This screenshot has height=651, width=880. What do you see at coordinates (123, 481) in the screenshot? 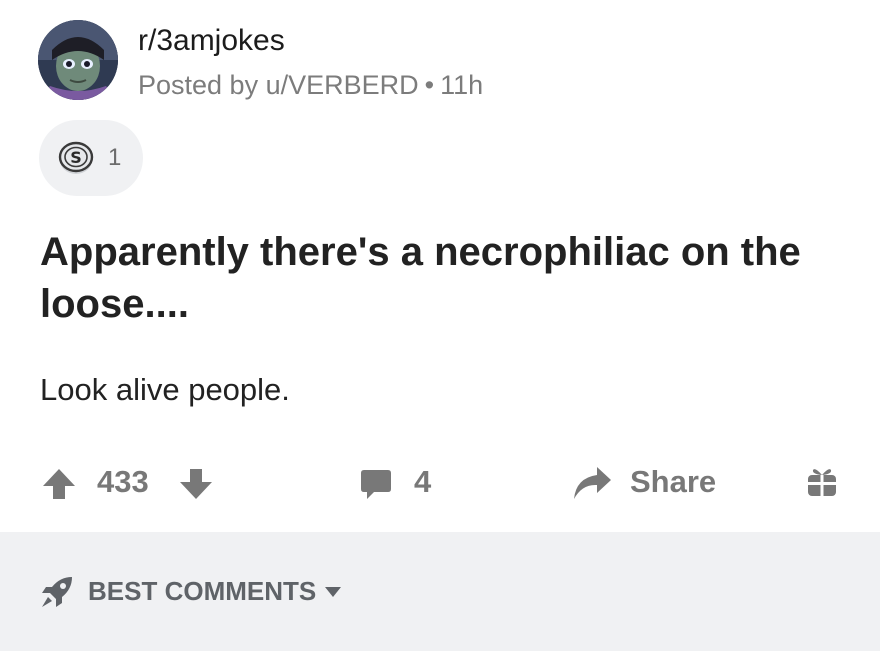
I see `vote-score: 433` at bounding box center [123, 481].